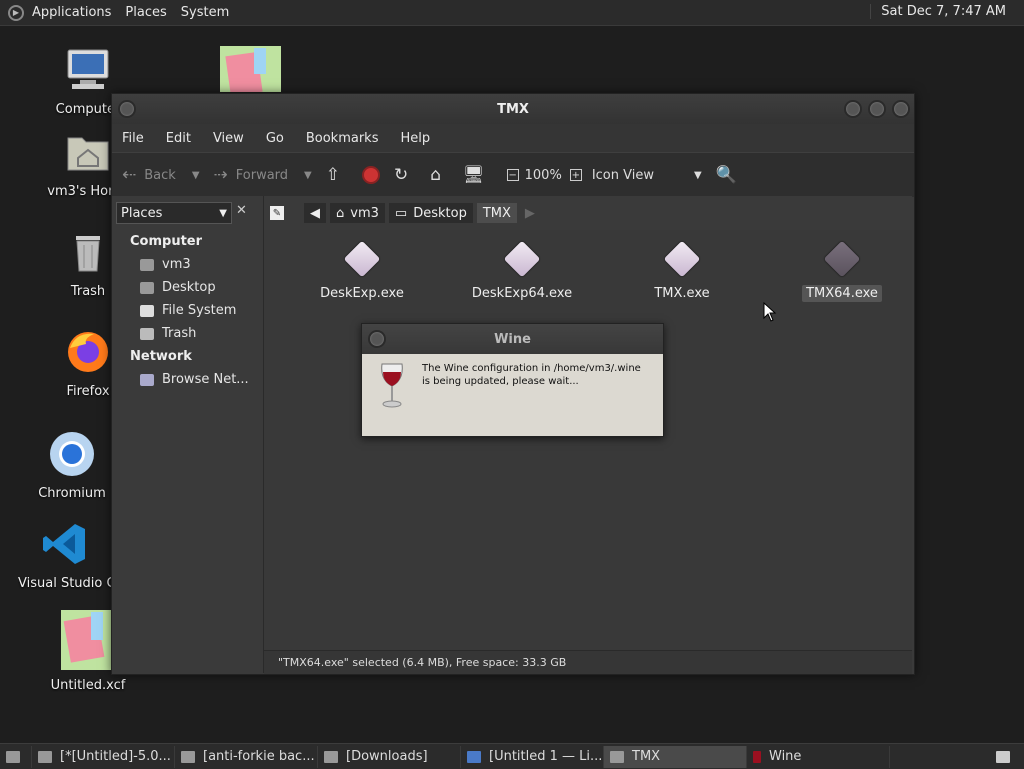  Describe the element at coordinates (64, 544) in the screenshot. I see `vscode-icon` at that location.